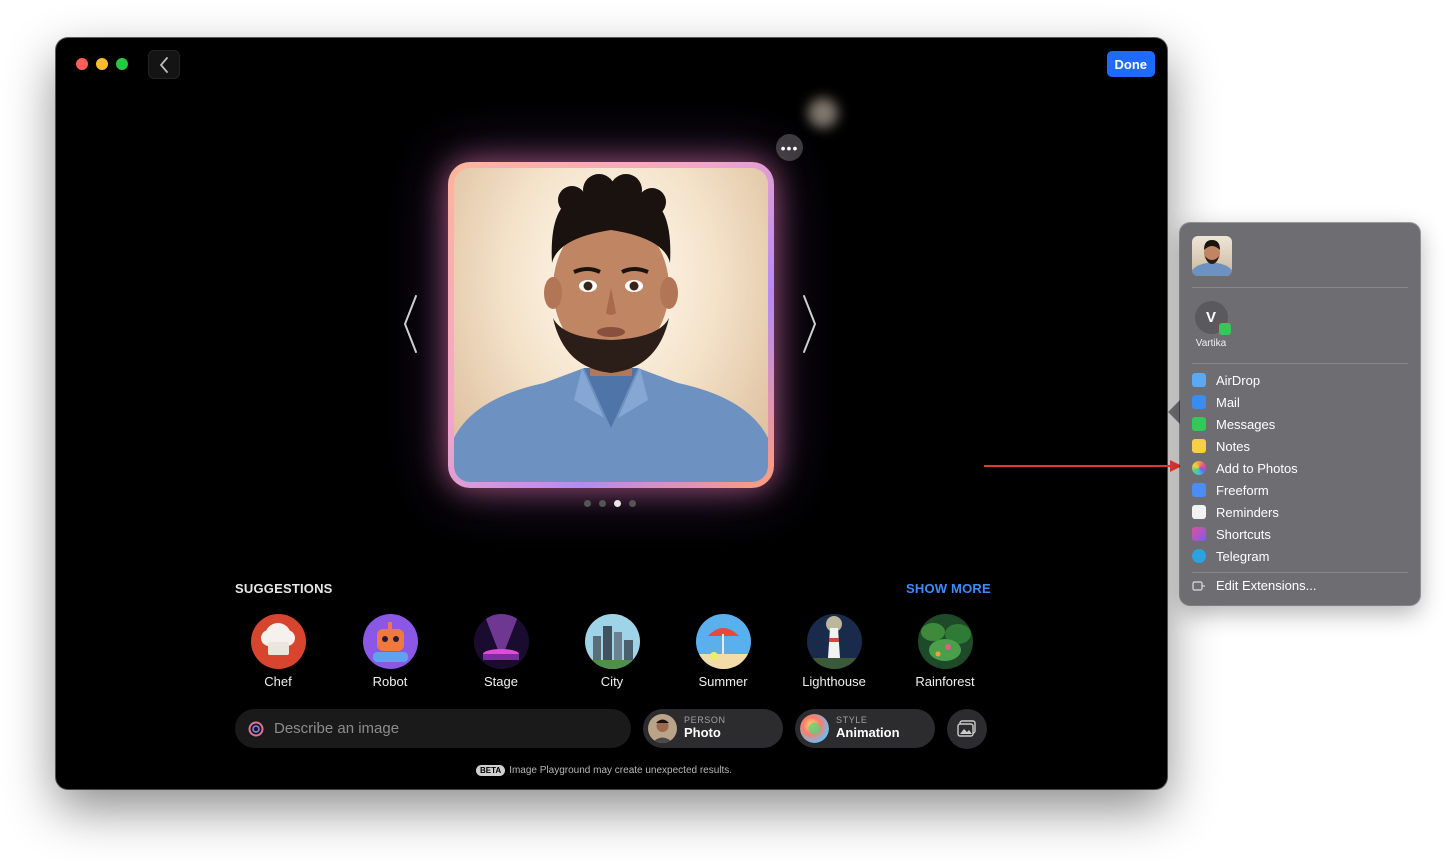 This screenshot has height=864, width=1456. Describe the element at coordinates (410, 324) in the screenshot. I see `previous-image-arrow-icon` at that location.